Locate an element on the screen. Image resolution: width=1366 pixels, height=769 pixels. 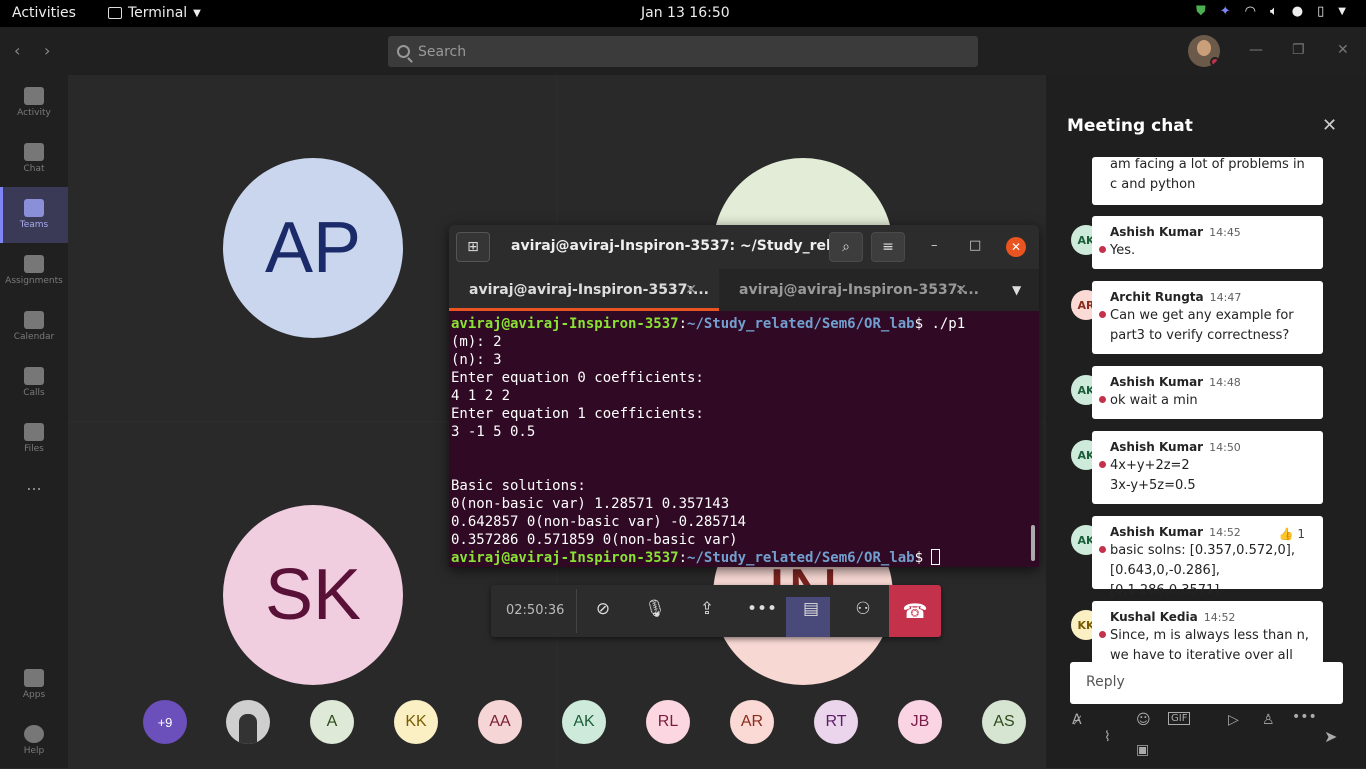
sticker-icon: ▣ is located at coordinates (1142, 750).